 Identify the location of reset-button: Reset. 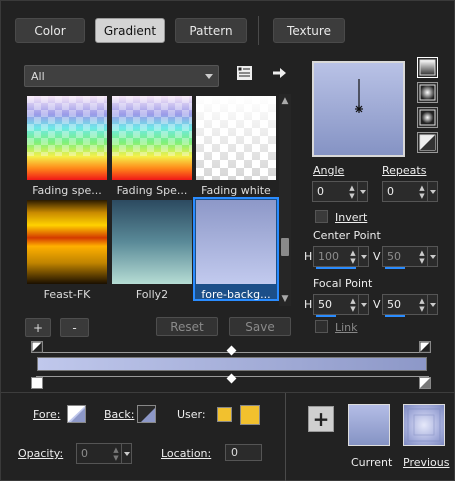
(187, 326).